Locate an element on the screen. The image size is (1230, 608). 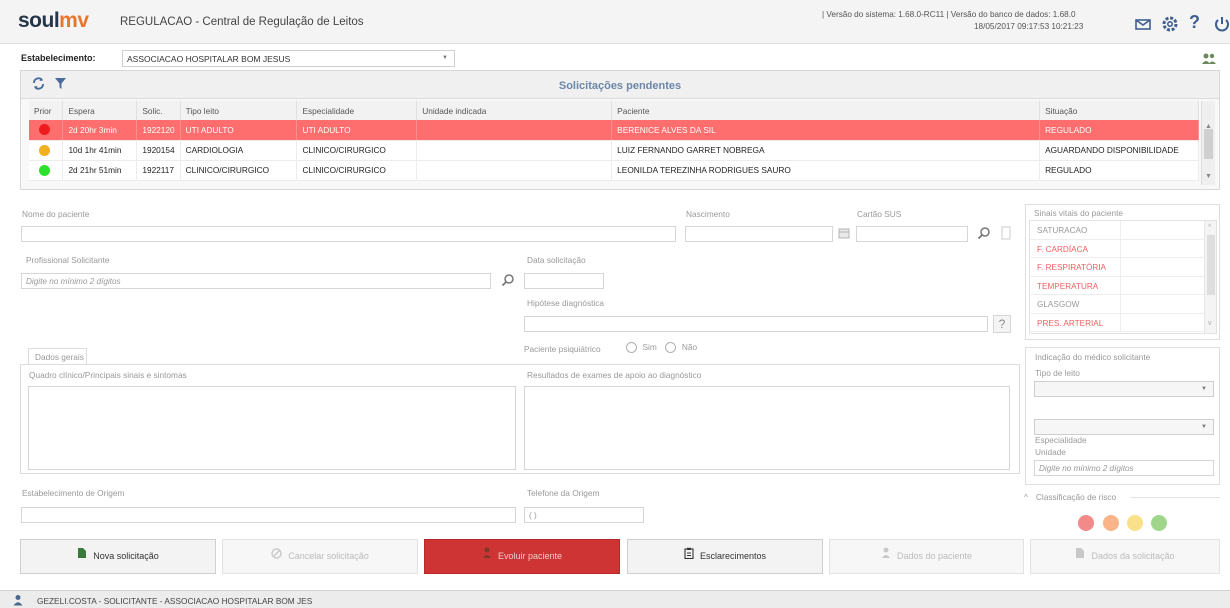
cartao-sus-label: Cartão SUS is located at coordinates (879, 214).